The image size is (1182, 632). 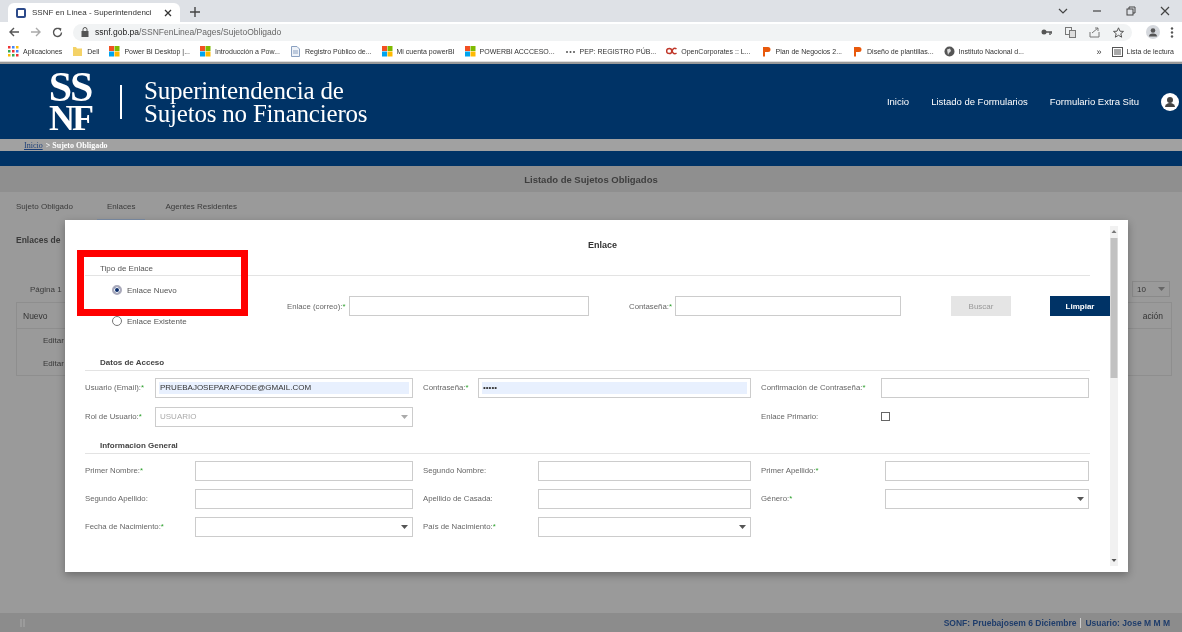 I want to click on folder-icon, so click(x=78, y=51).